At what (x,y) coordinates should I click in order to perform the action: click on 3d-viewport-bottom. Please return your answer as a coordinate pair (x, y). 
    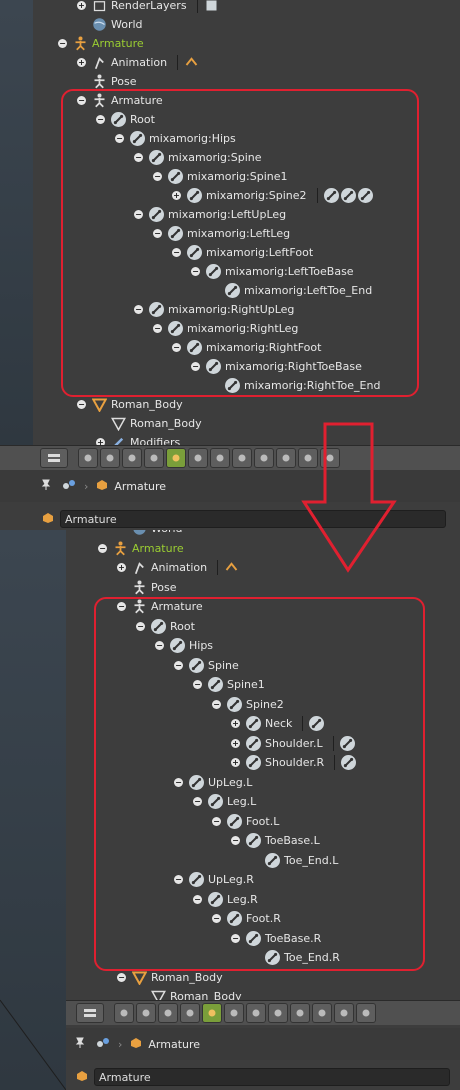
    Looking at the image, I should click on (33, 810).